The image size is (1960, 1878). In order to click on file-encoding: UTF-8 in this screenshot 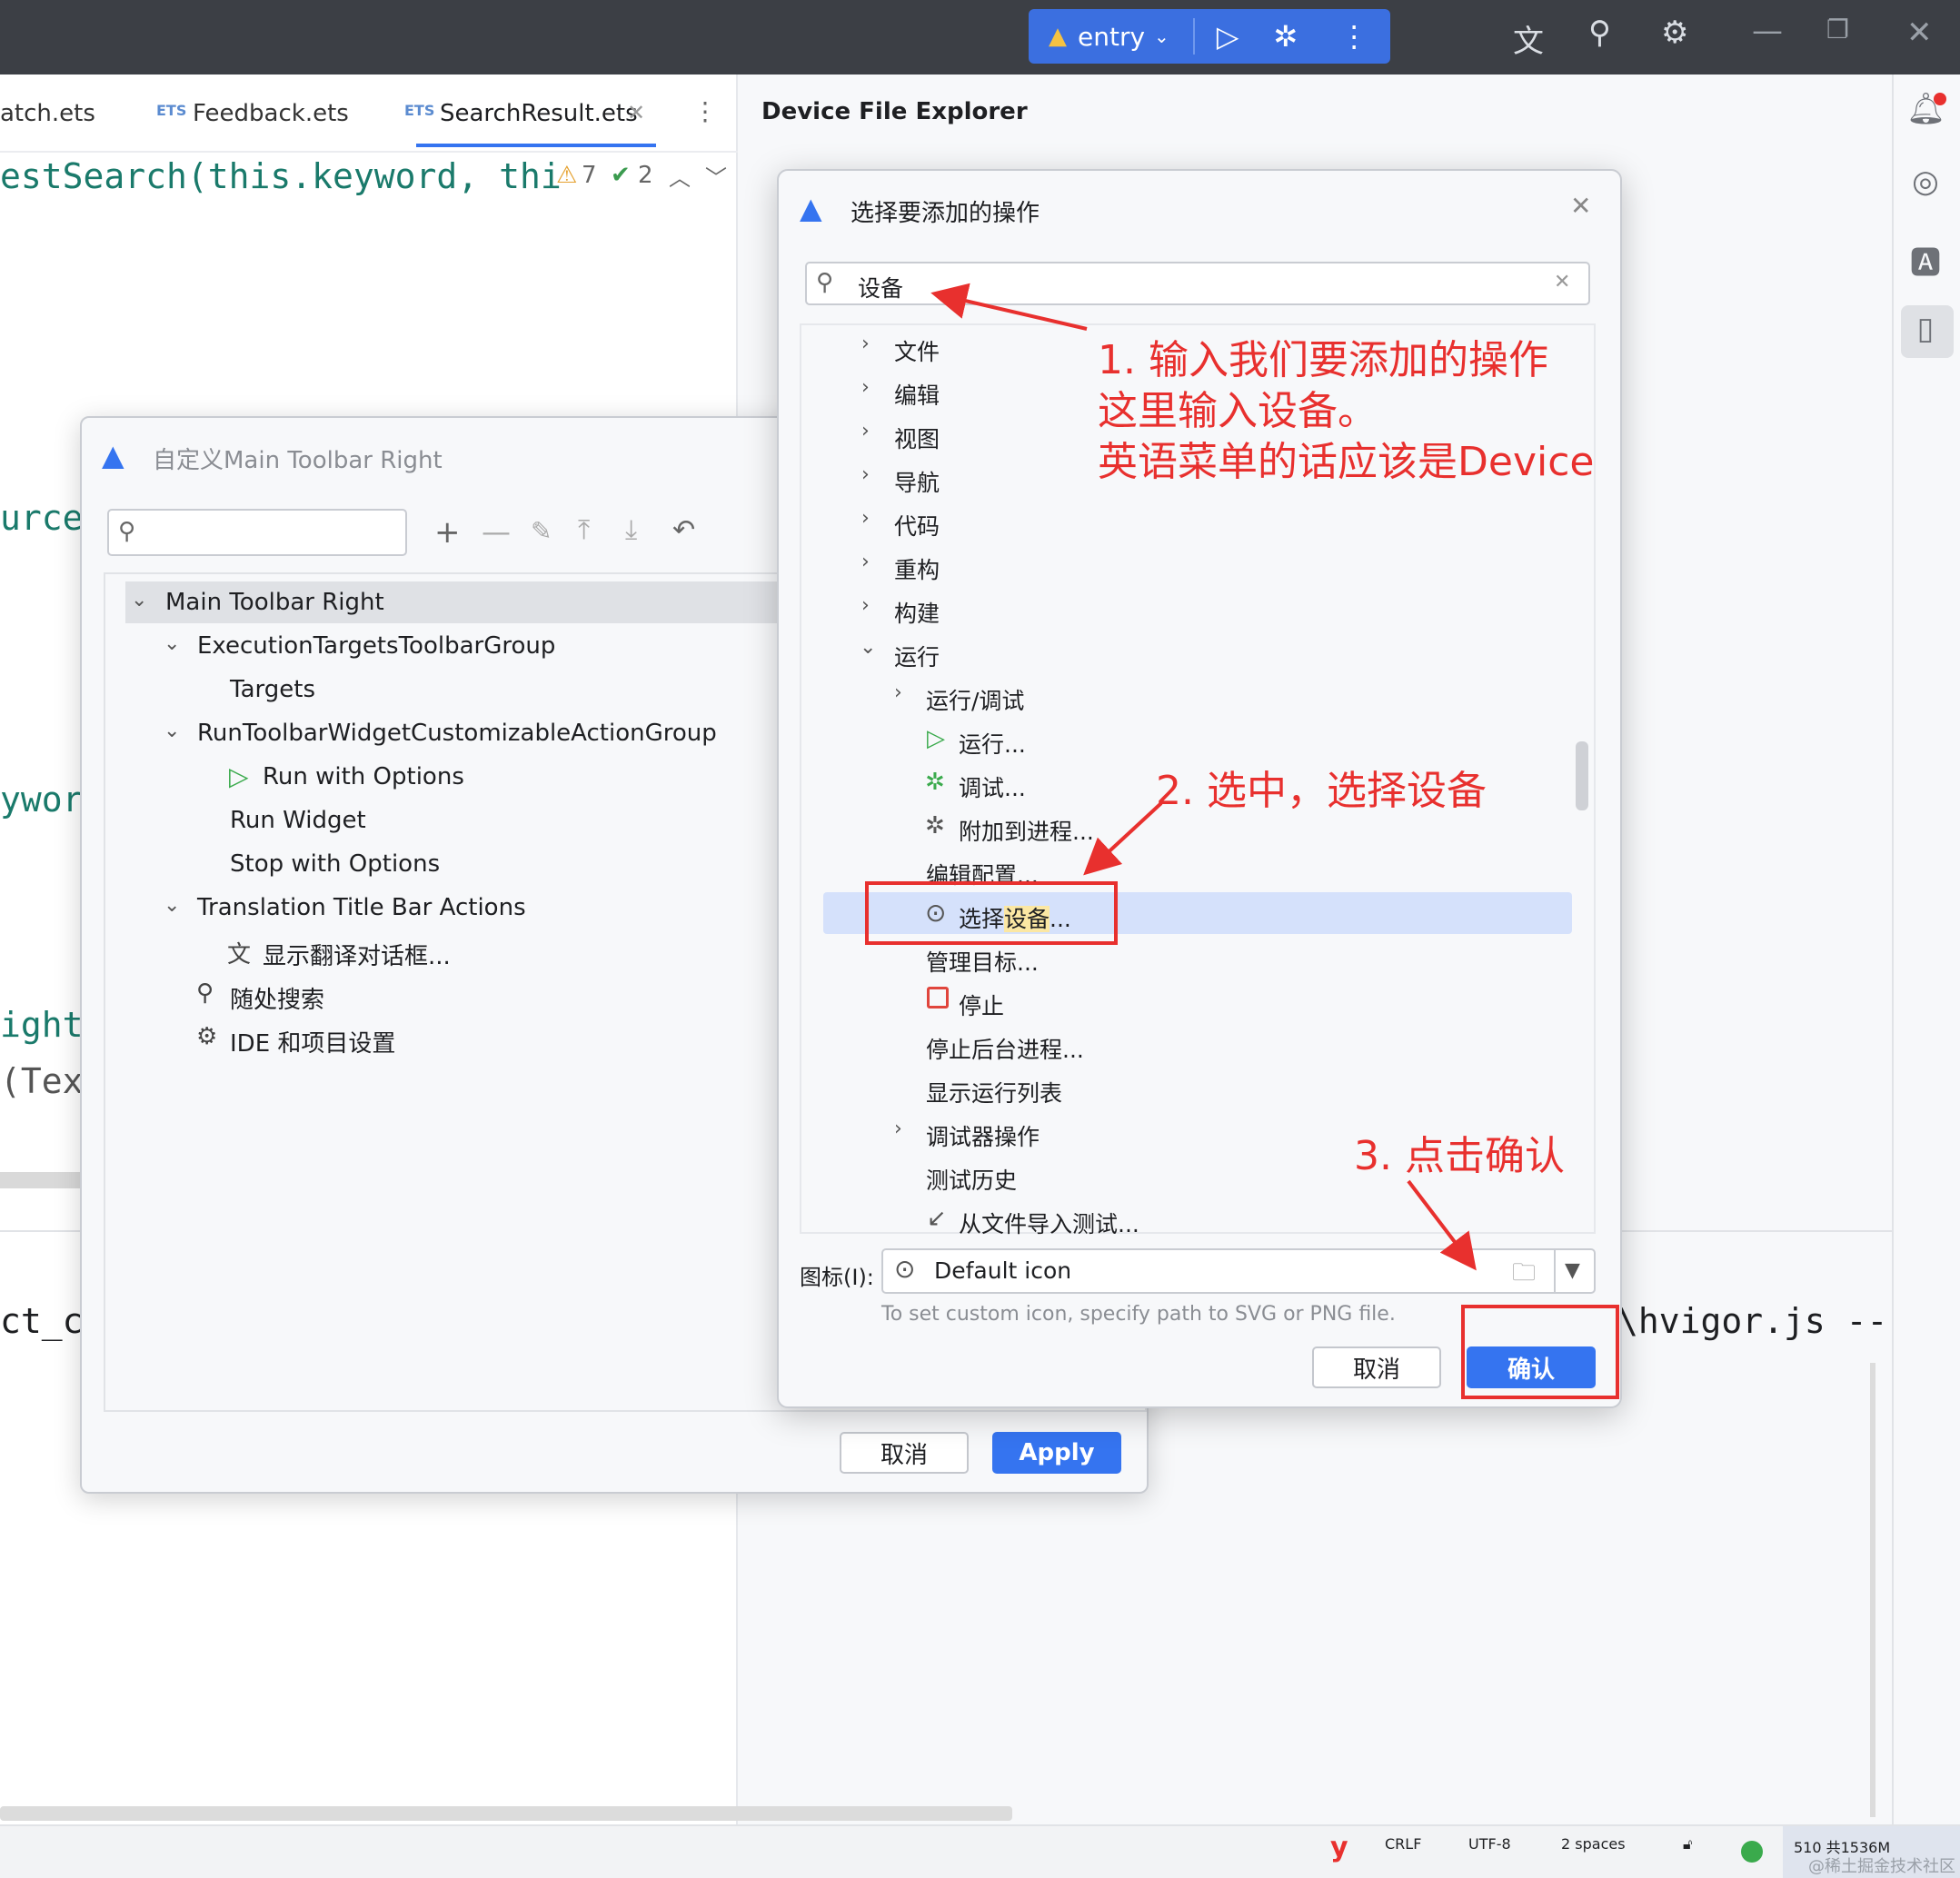, I will do `click(1489, 1844)`.